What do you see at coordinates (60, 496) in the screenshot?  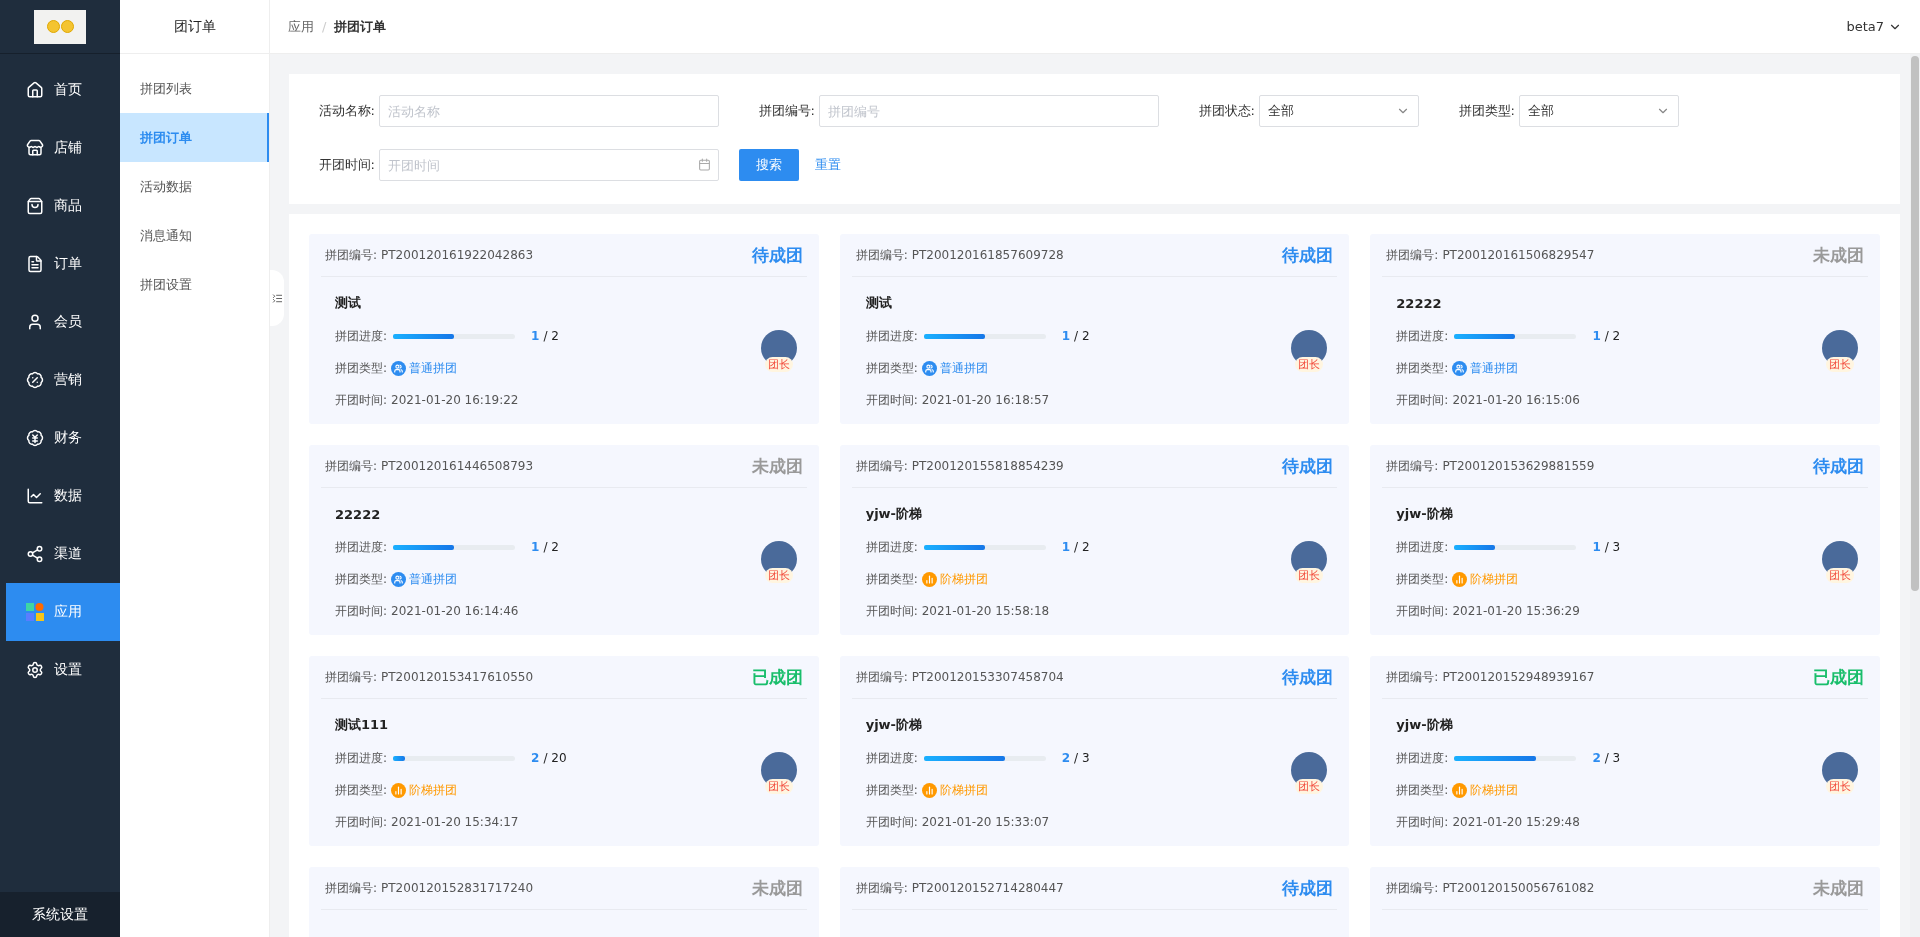 I see `nav-item: 数据` at bounding box center [60, 496].